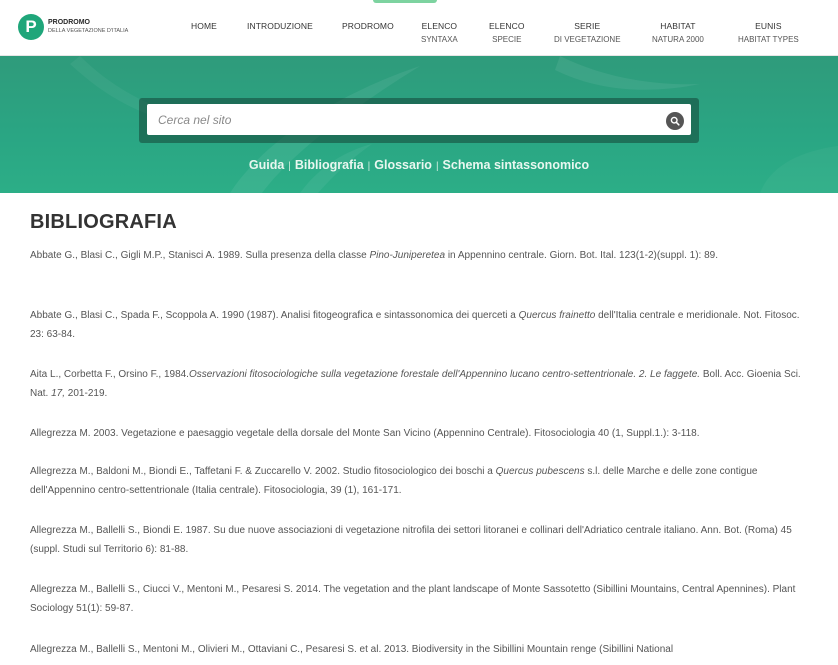  Describe the element at coordinates (587, 32) in the screenshot. I see `nav-serie-vegetazione: SERIE DI VEGETAZIONE` at that location.